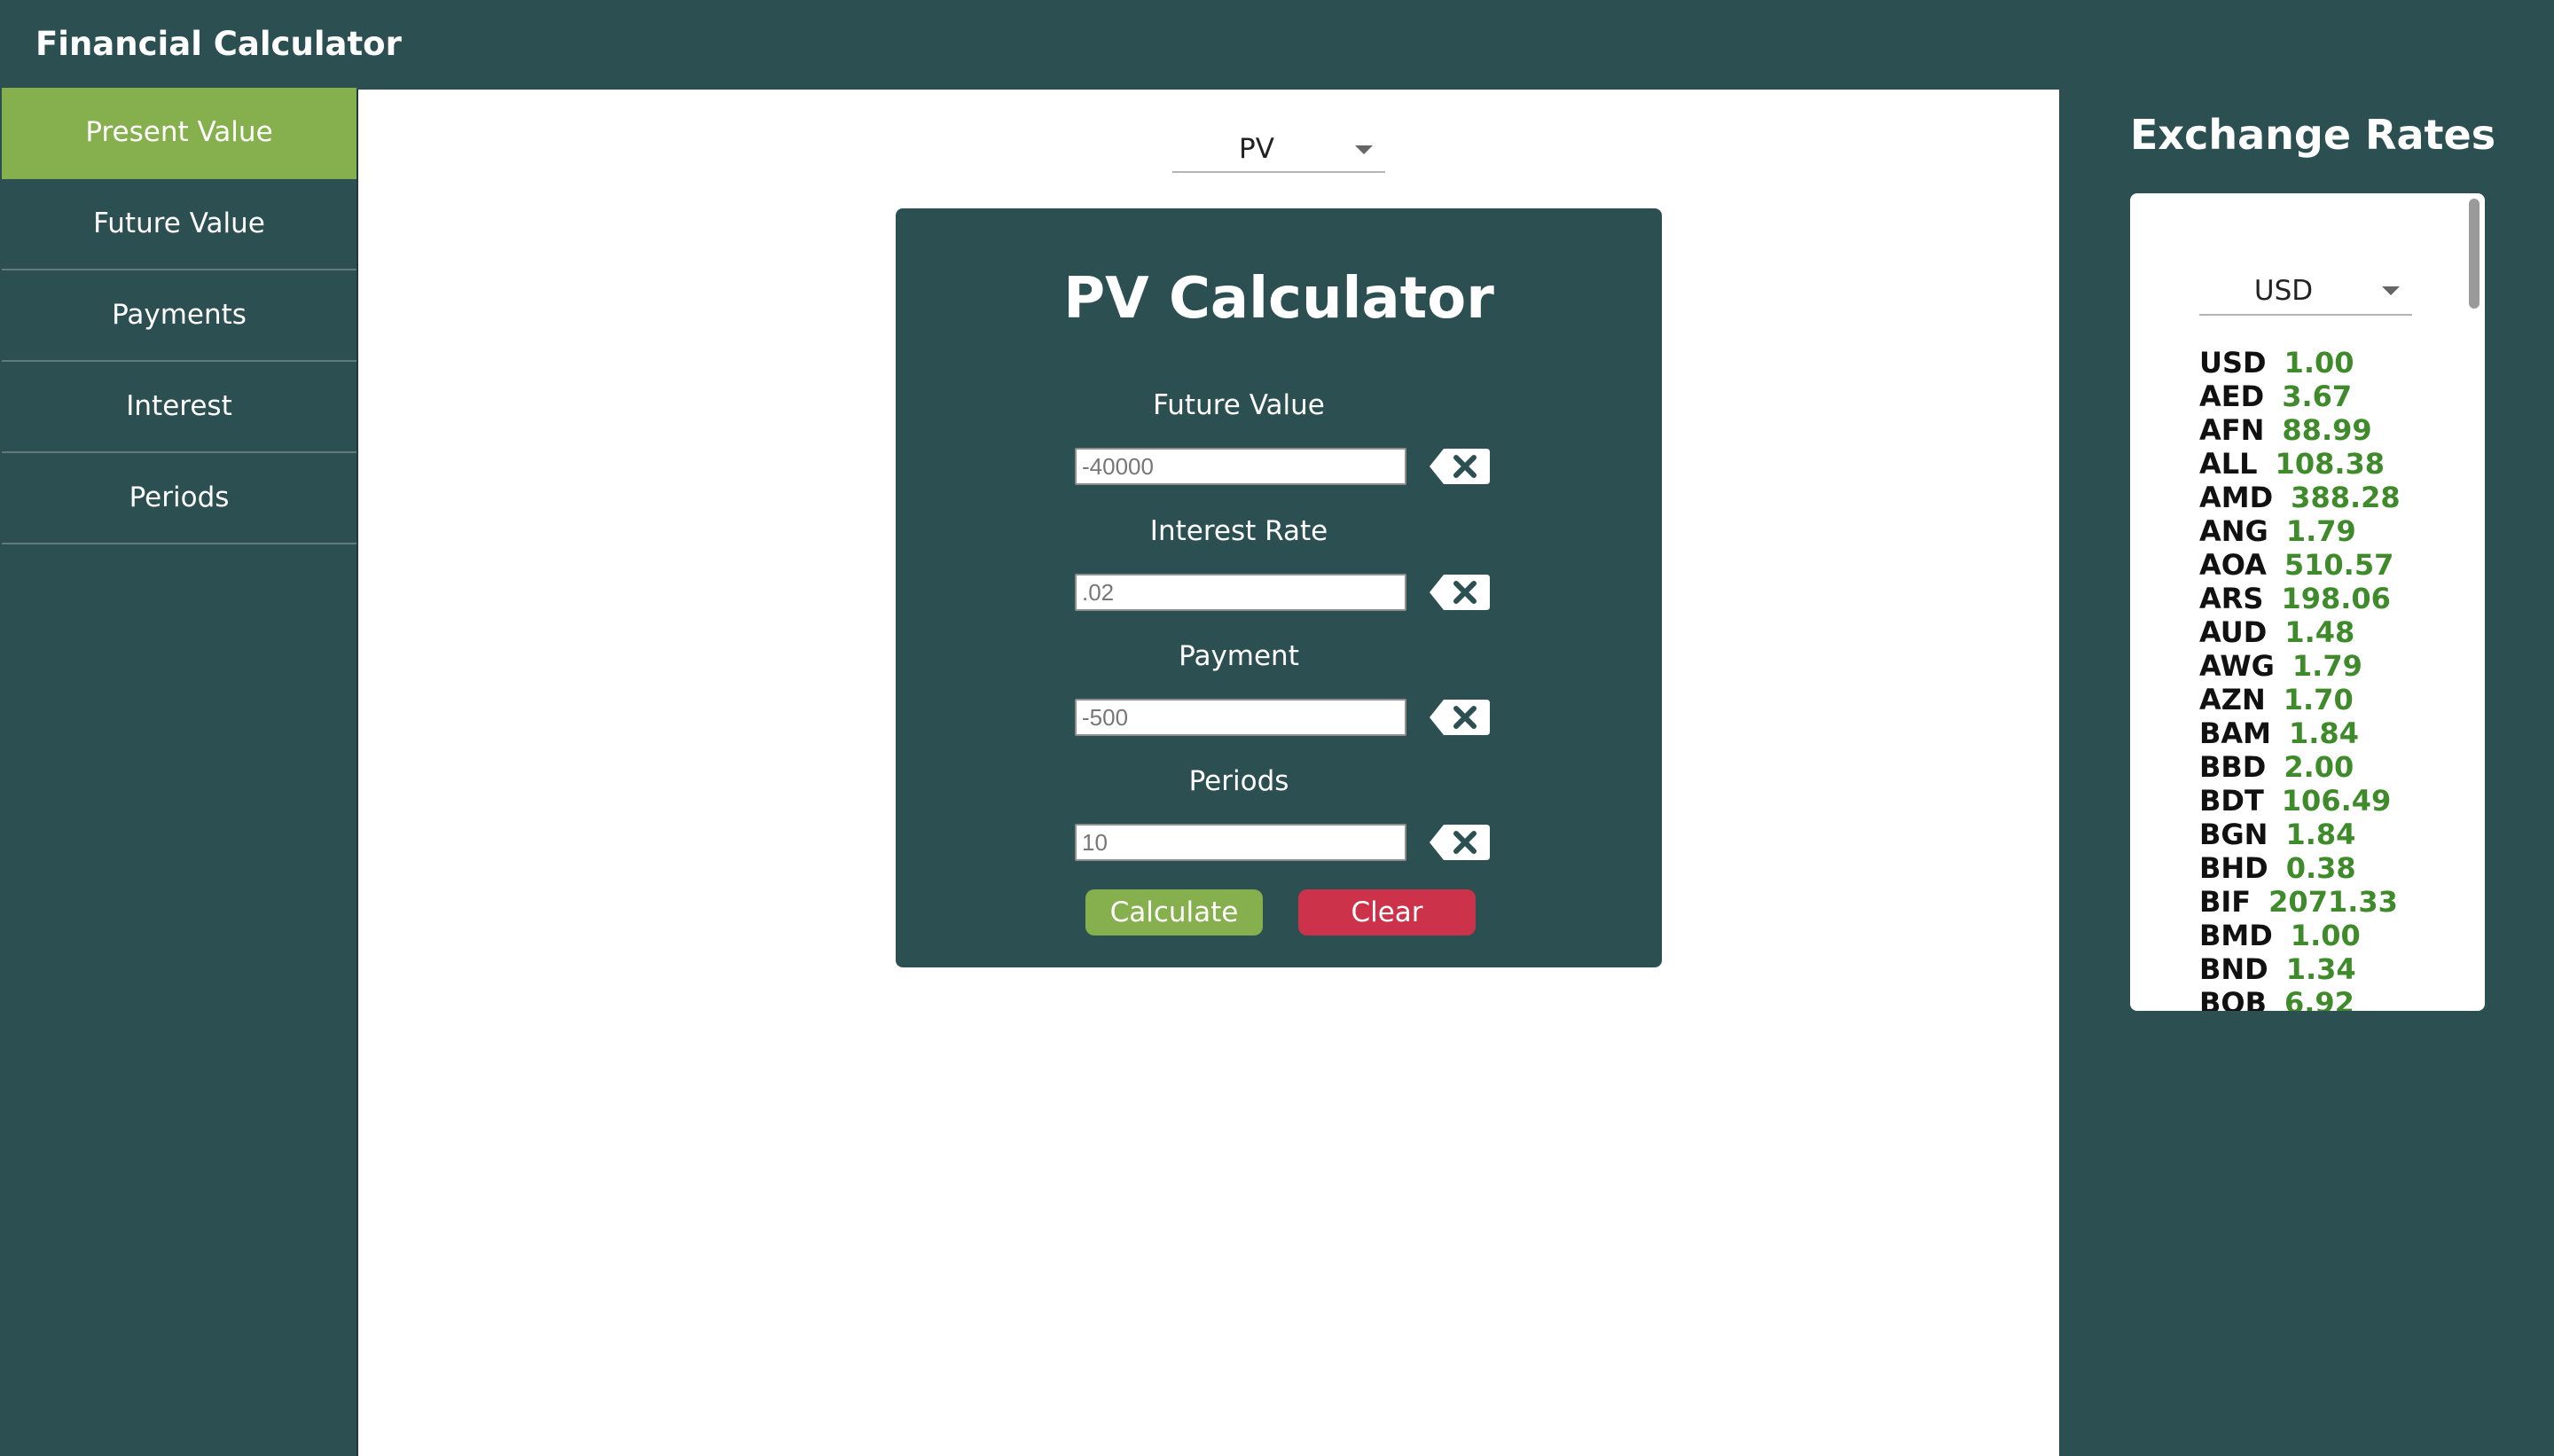  Describe the element at coordinates (1174, 912) in the screenshot. I see `calculate-button: Calculate` at that location.